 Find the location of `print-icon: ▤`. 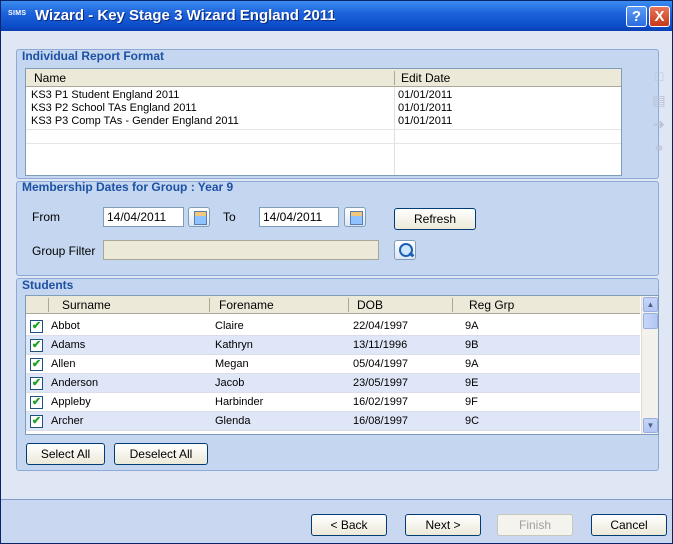

print-icon: ▤ is located at coordinates (659, 100).